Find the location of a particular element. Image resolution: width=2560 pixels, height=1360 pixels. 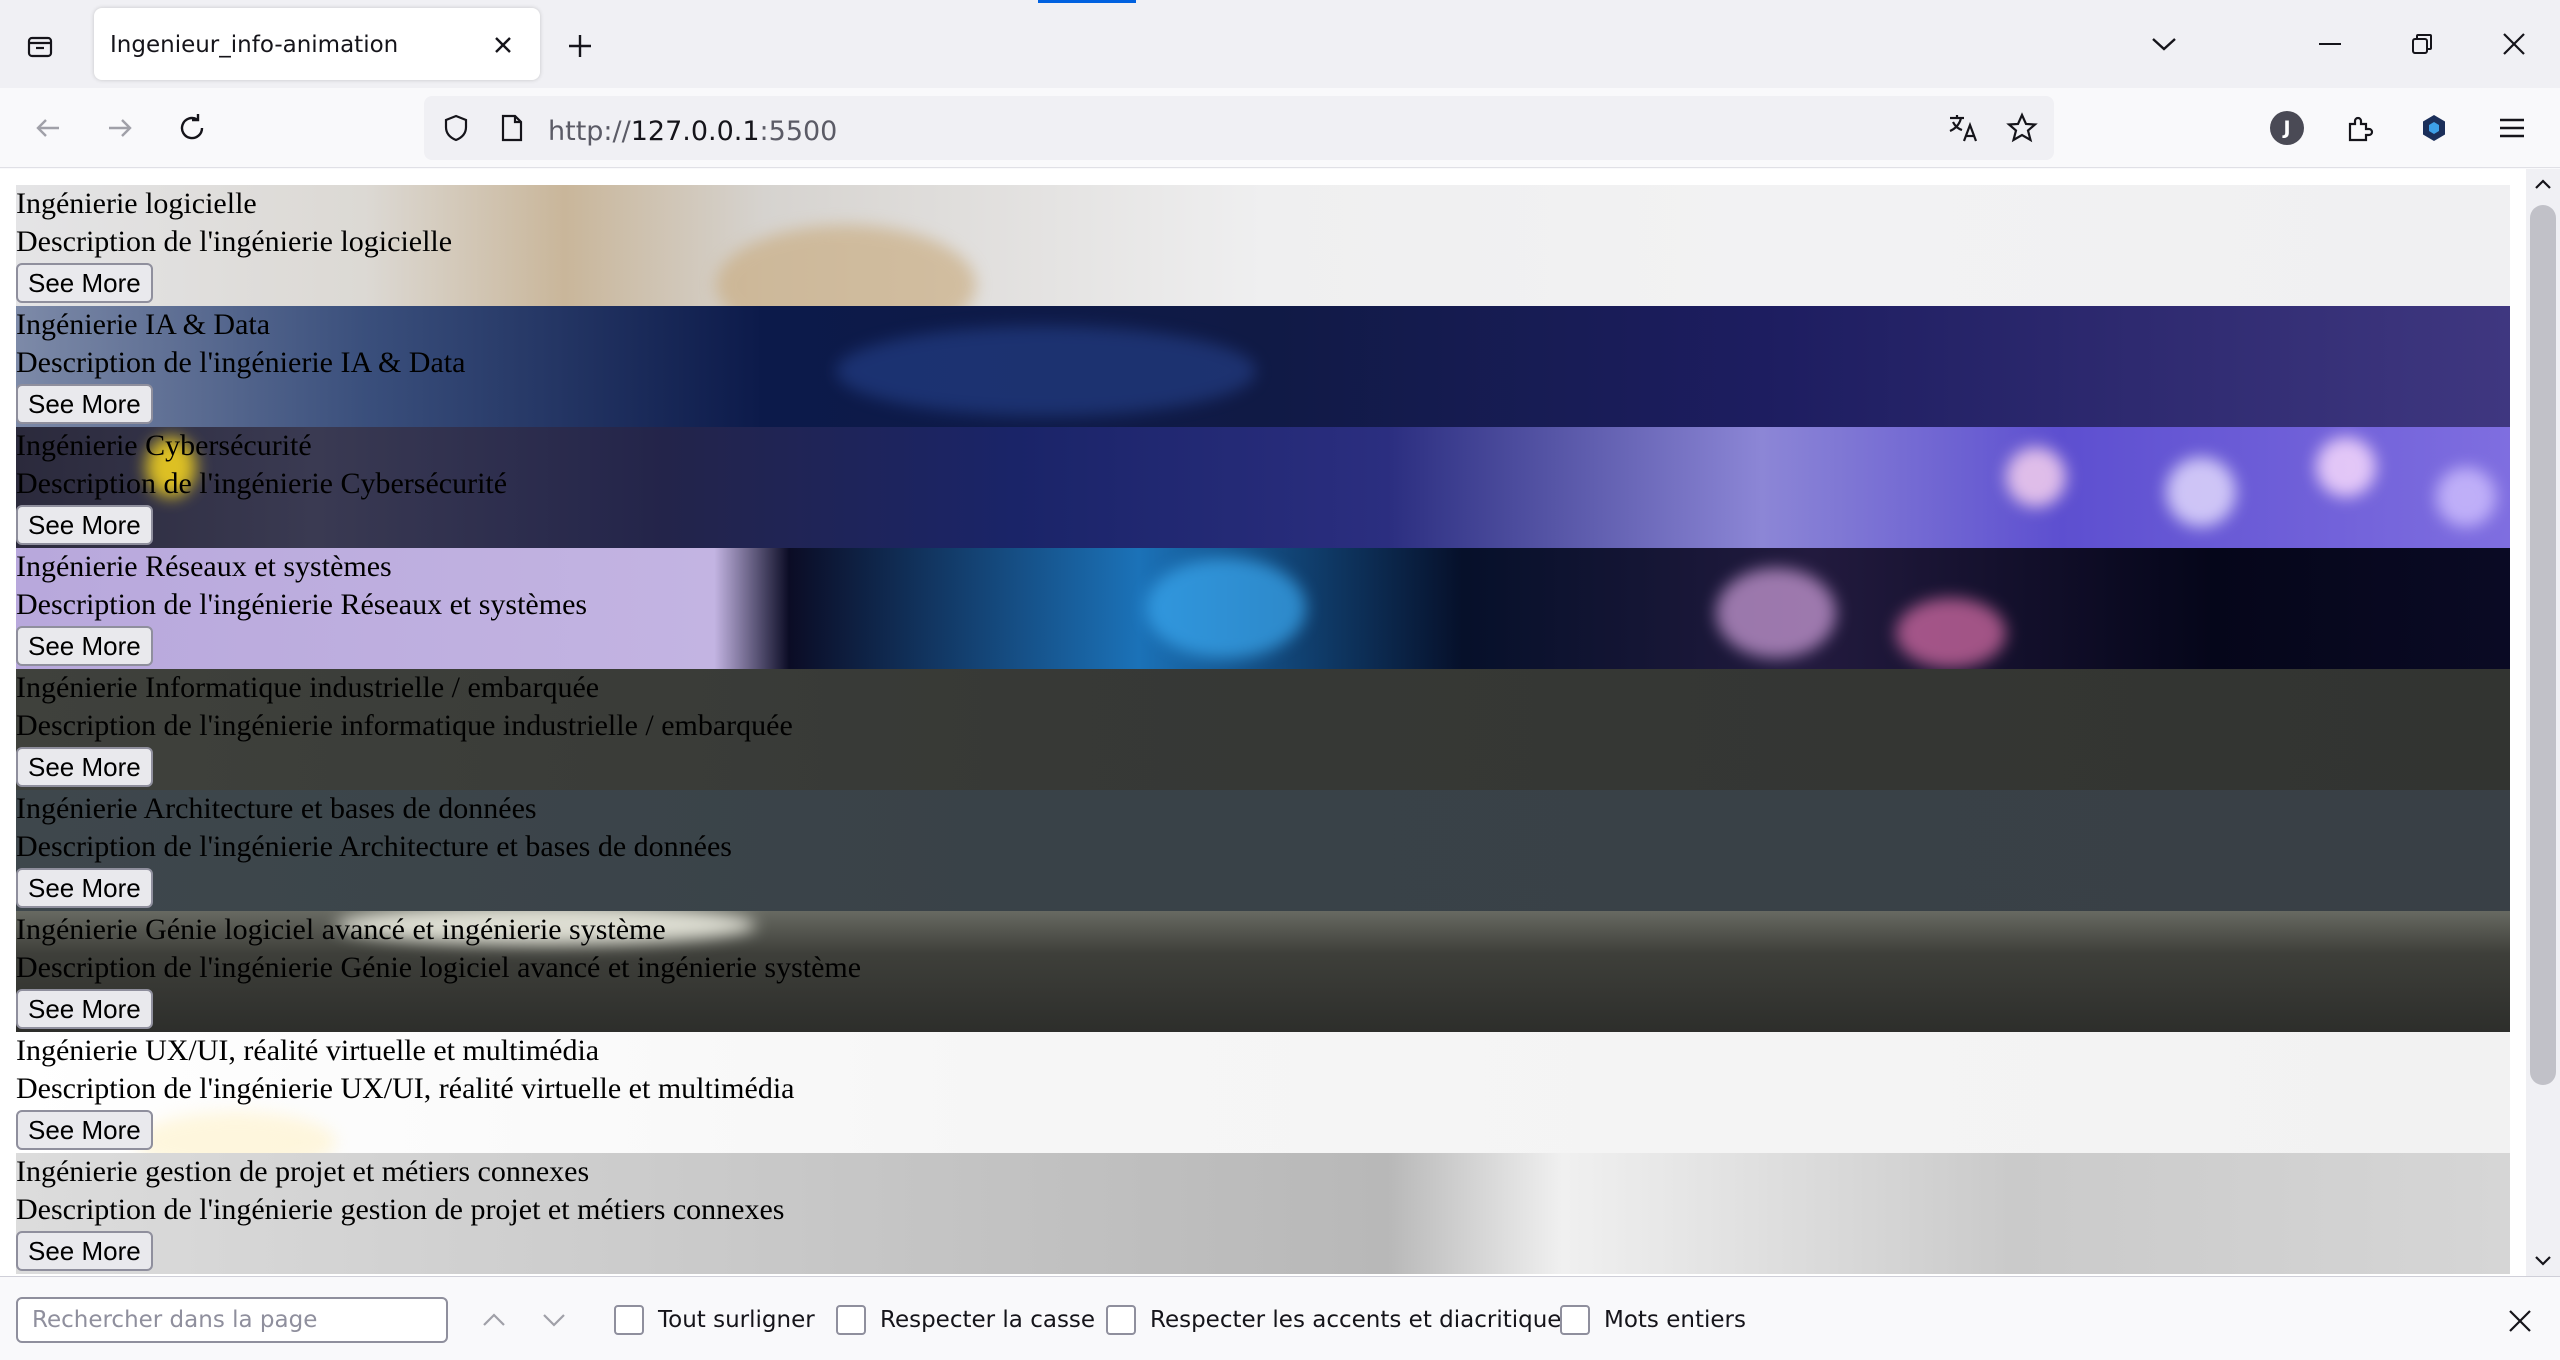

tab-drag-indicator is located at coordinates (1087, 1).